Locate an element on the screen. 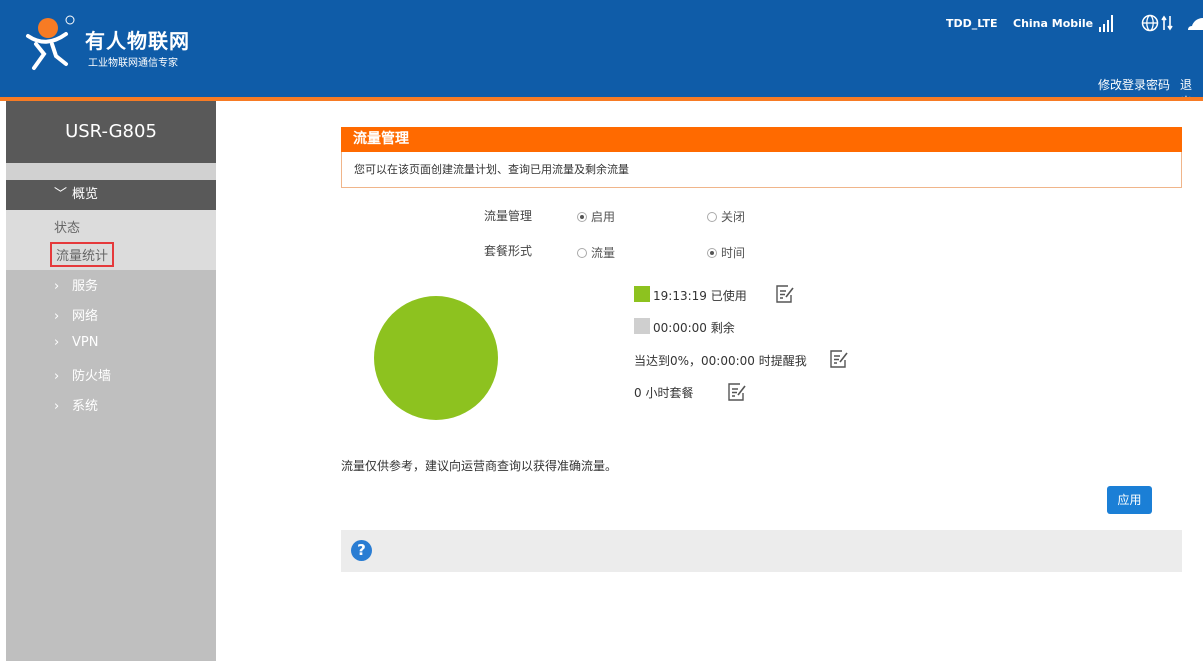 The image size is (1203, 661). brand-name: 有人物联网 is located at coordinates (137, 41).